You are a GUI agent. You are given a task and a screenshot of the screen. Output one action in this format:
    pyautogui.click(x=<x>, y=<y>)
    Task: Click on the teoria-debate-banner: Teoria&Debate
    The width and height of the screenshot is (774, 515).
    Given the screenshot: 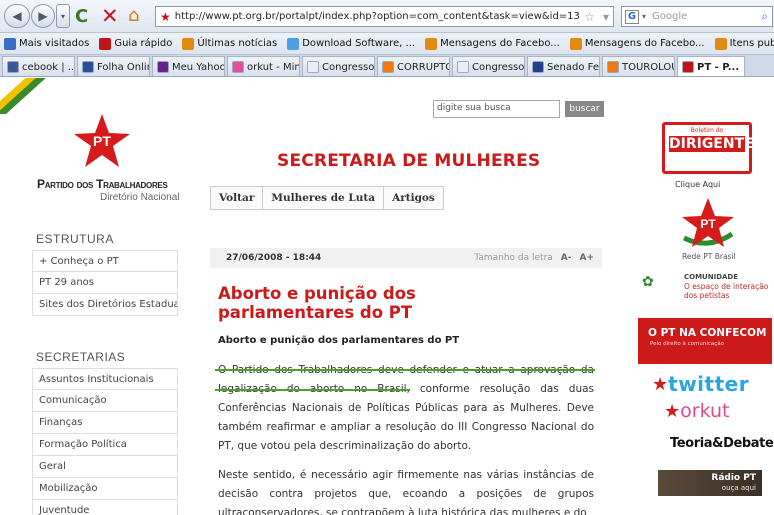 What is the action you would take?
    pyautogui.click(x=722, y=443)
    